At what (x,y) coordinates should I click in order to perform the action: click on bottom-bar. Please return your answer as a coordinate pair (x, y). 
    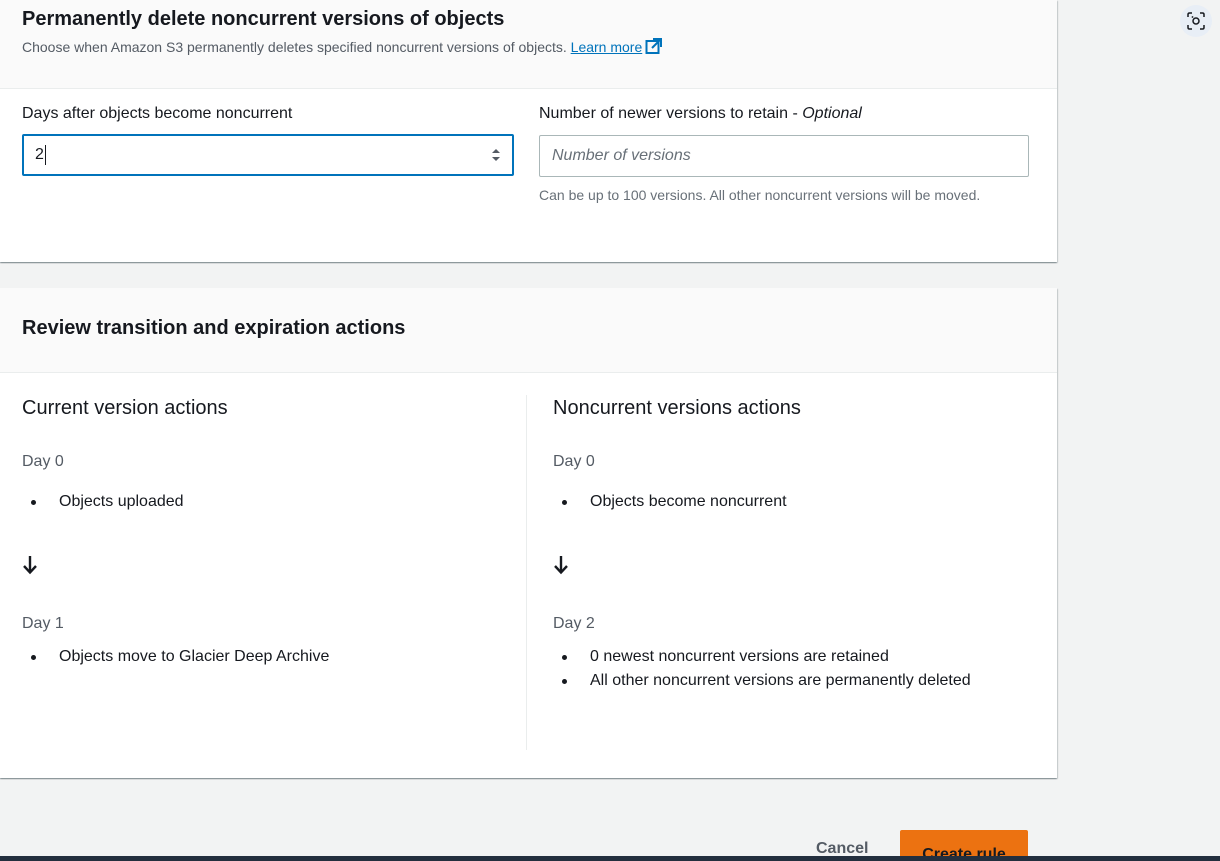
    Looking at the image, I should click on (610, 858).